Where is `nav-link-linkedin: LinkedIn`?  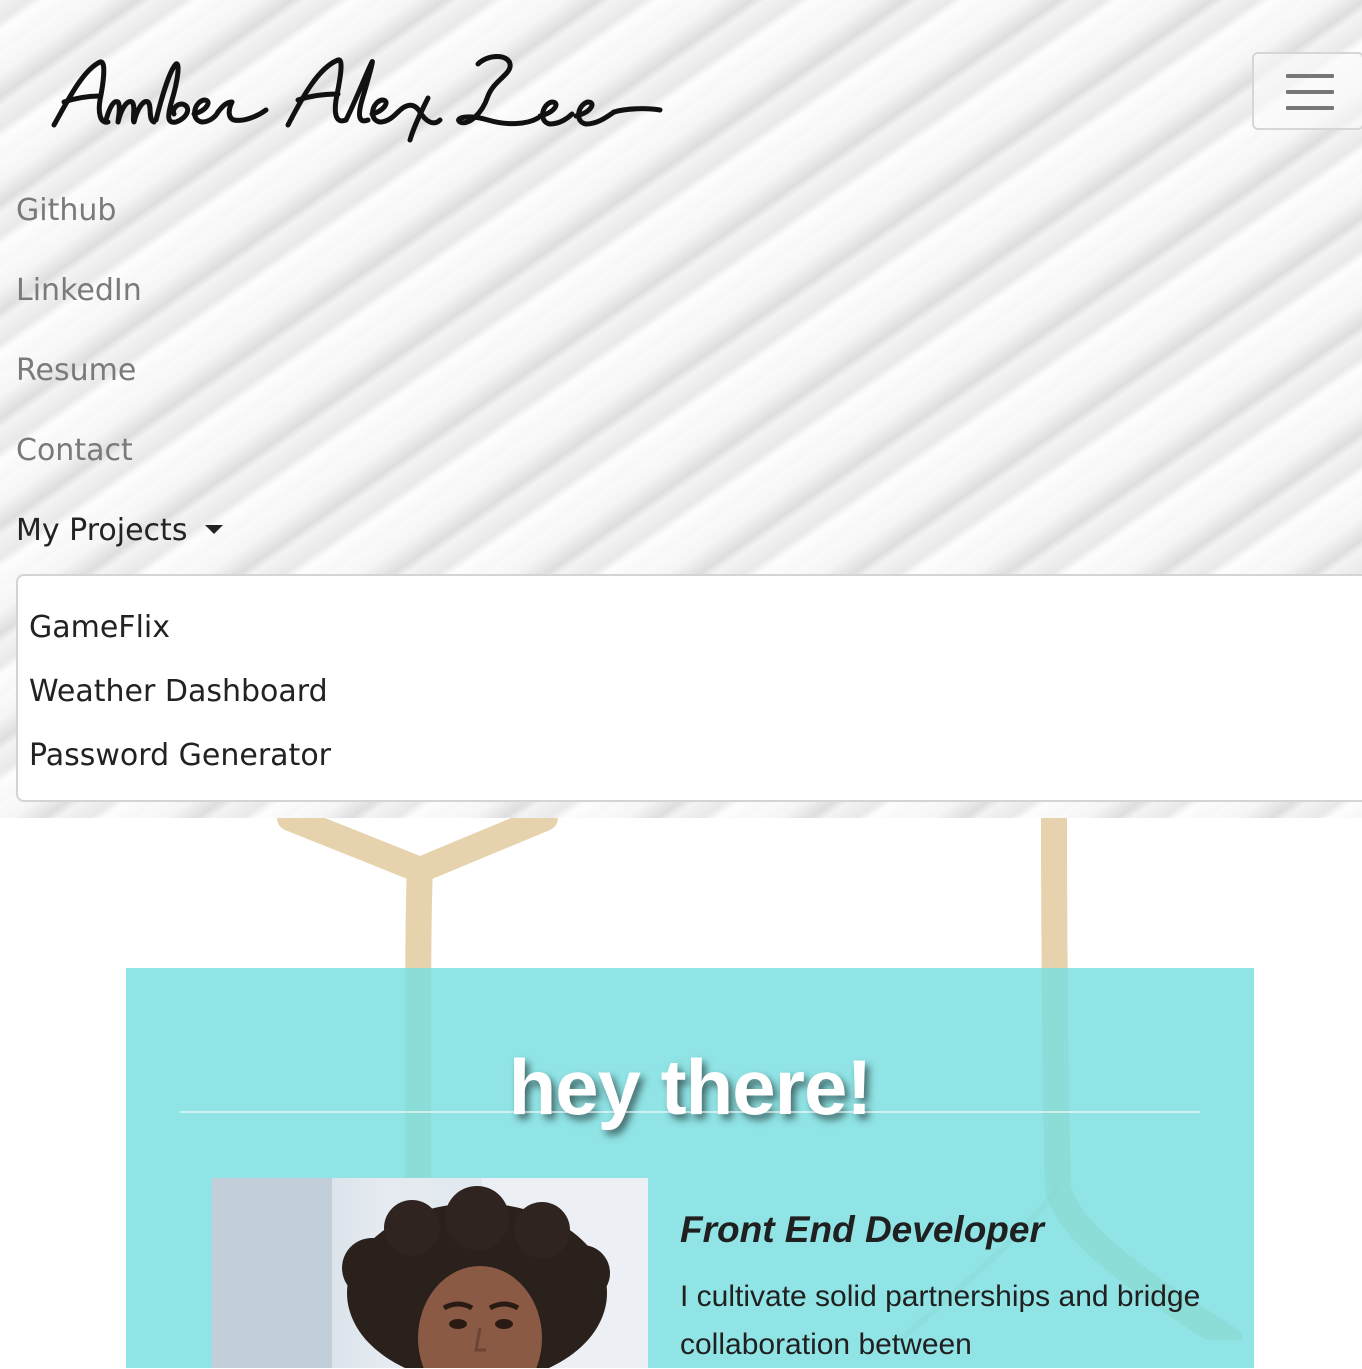
nav-link-linkedin: LinkedIn is located at coordinates (119, 300).